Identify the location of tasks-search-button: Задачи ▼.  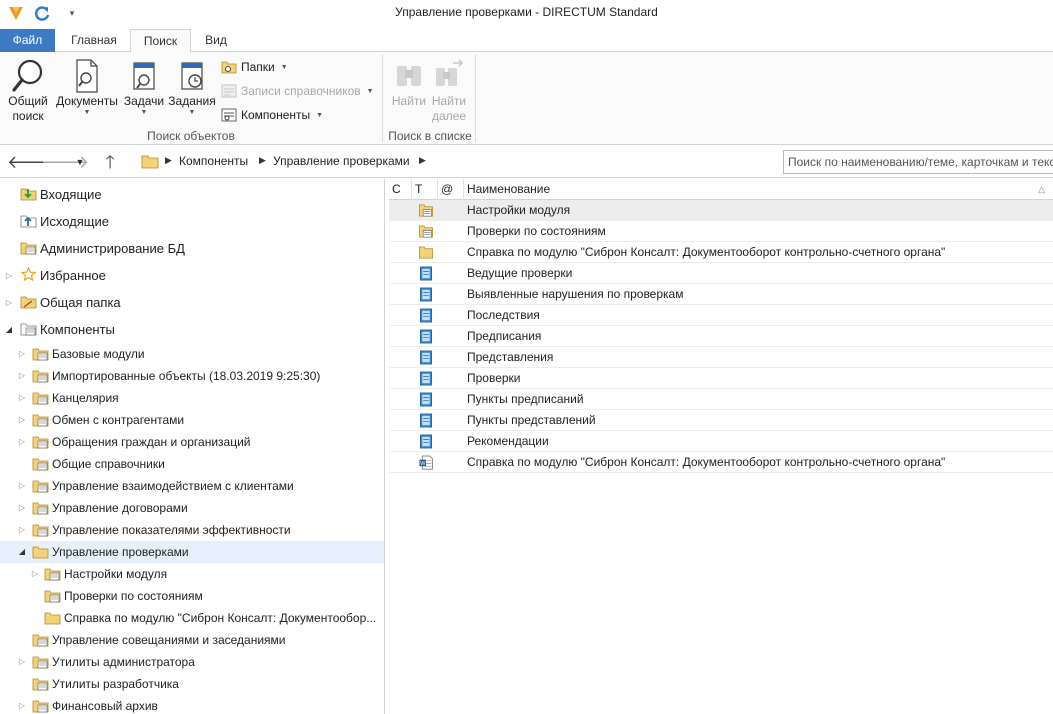
(144, 87).